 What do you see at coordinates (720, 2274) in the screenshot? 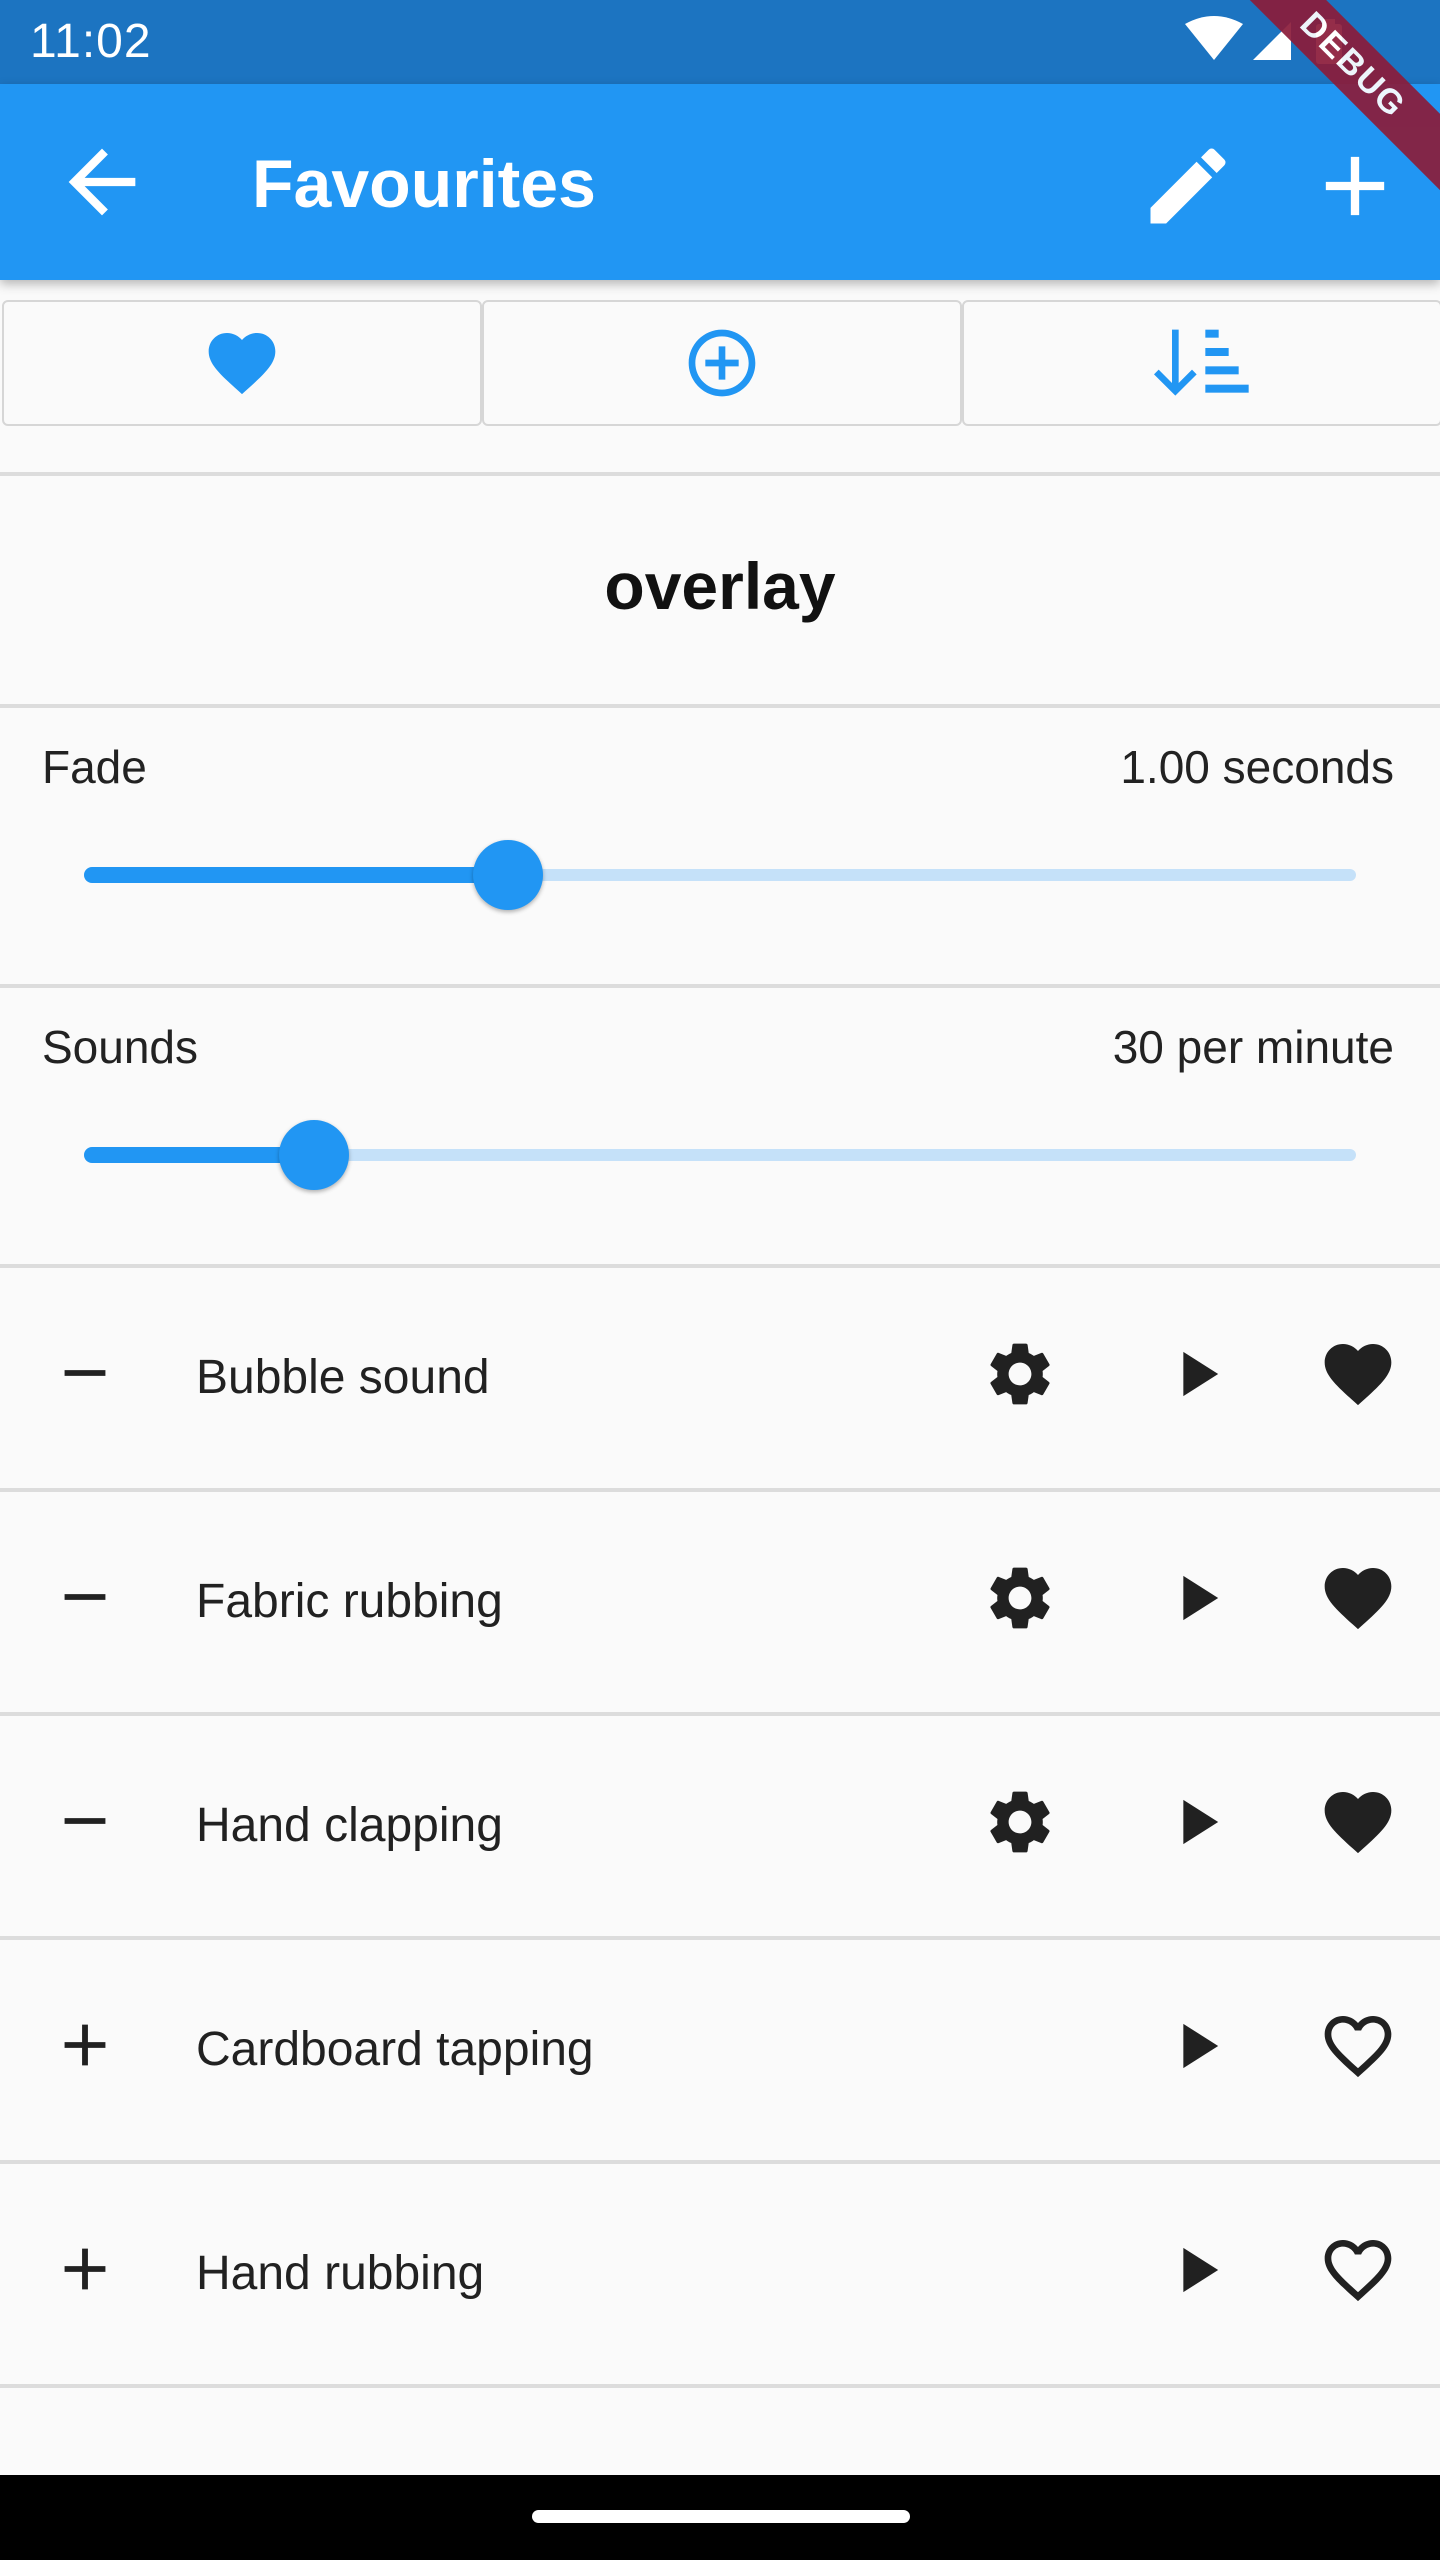
I see `sound-row: Hand rubbing` at bounding box center [720, 2274].